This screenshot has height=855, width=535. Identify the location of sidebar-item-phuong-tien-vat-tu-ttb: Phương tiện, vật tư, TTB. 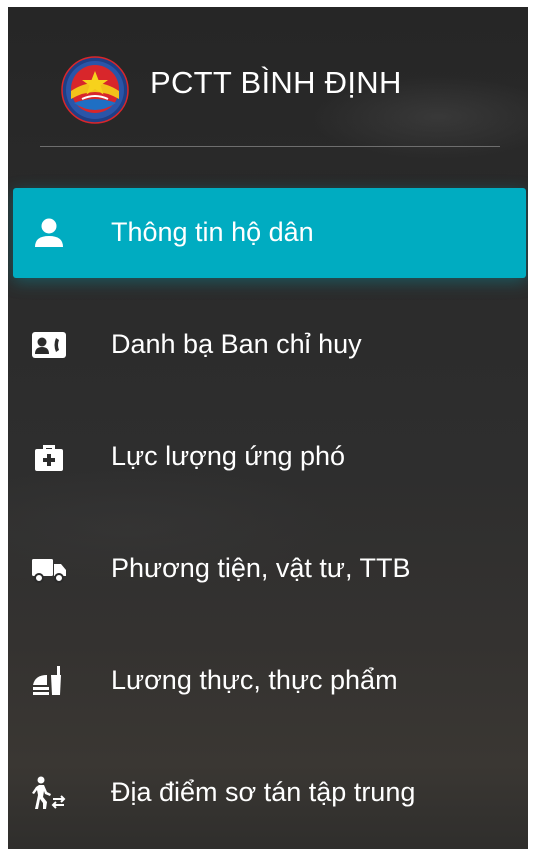
(269, 569).